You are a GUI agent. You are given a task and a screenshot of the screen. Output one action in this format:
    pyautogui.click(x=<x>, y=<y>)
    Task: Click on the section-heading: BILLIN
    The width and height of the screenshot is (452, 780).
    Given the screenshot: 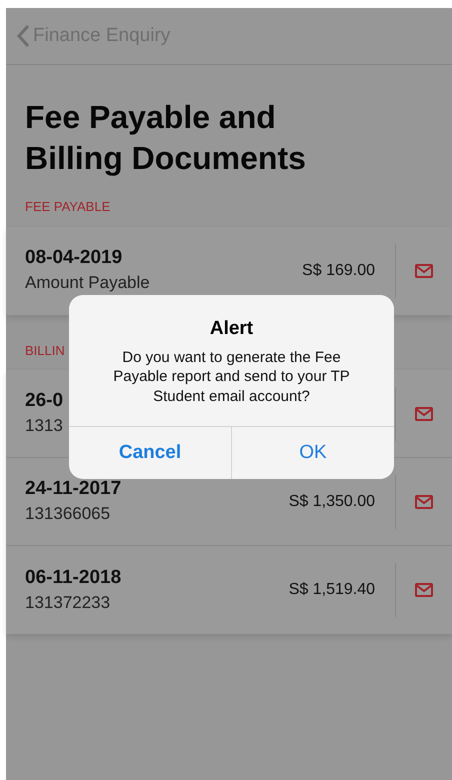 What is the action you would take?
    pyautogui.click(x=45, y=351)
    